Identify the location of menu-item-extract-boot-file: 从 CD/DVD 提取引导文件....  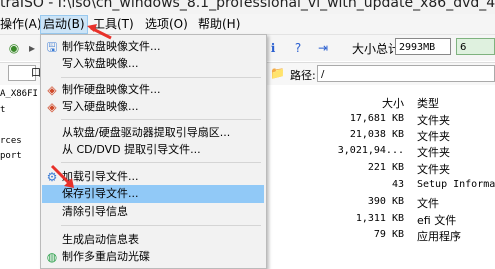
(153, 150).